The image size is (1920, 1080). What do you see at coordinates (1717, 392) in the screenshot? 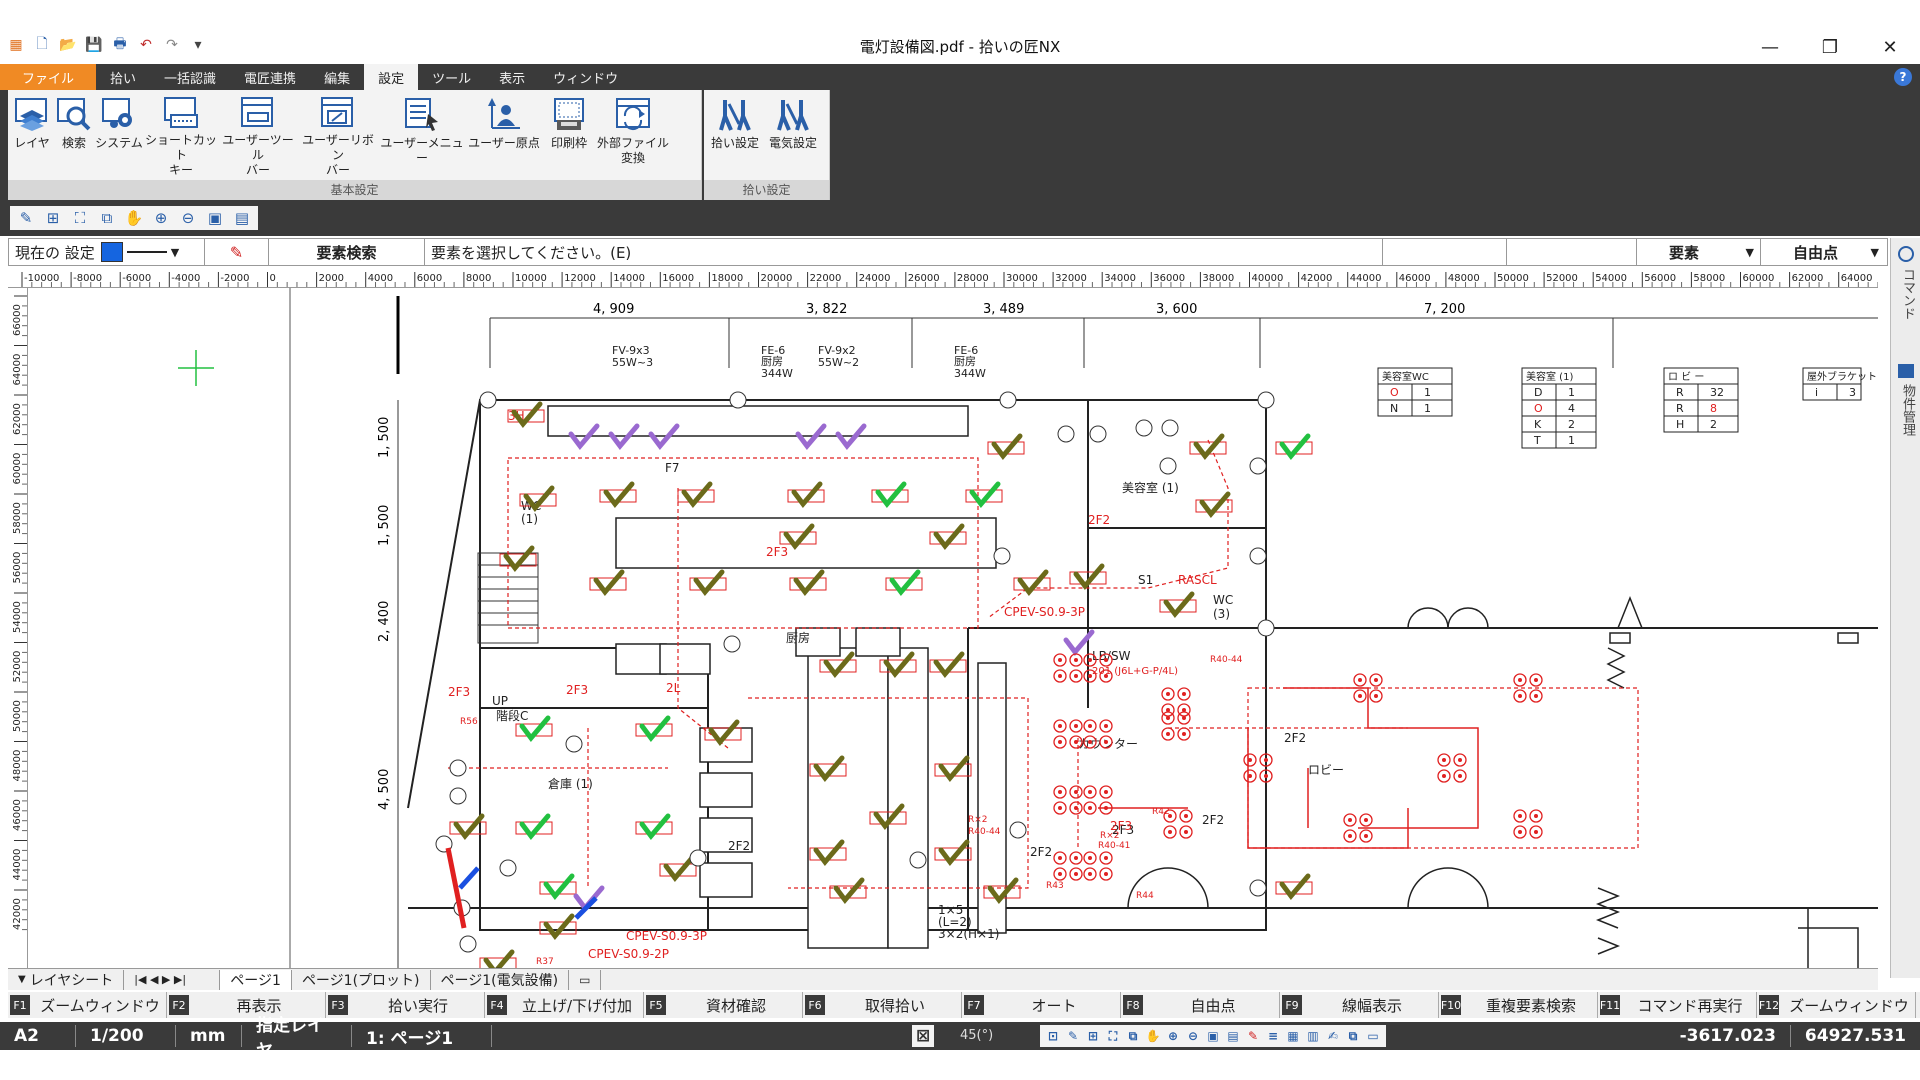
I see `legend-cell-count: 32` at bounding box center [1717, 392].